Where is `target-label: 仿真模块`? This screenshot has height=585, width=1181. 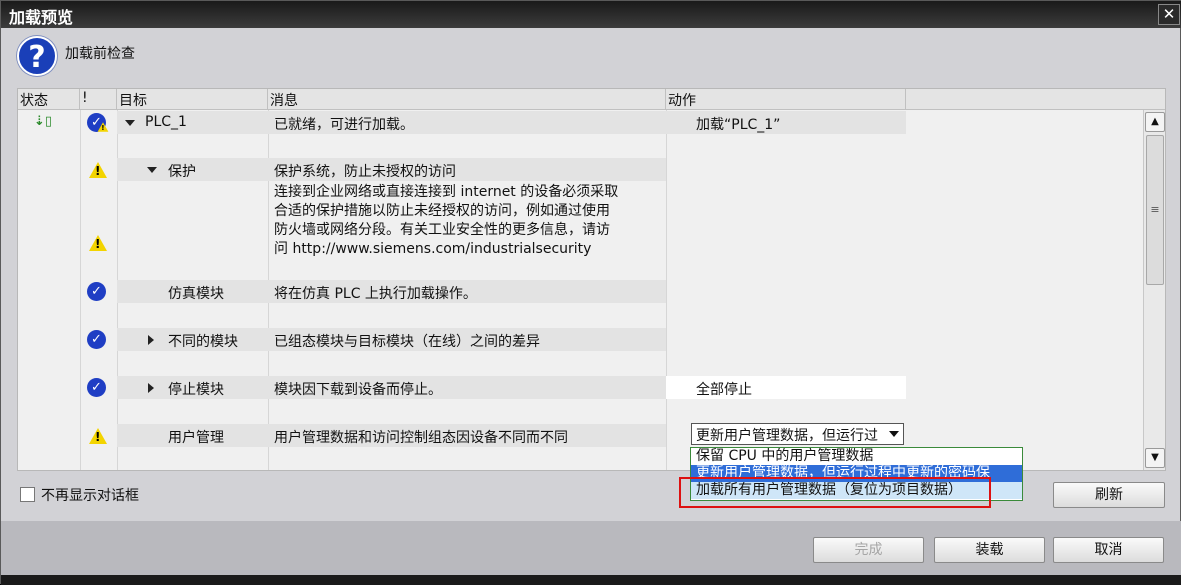
target-label: 仿真模块 is located at coordinates (196, 294).